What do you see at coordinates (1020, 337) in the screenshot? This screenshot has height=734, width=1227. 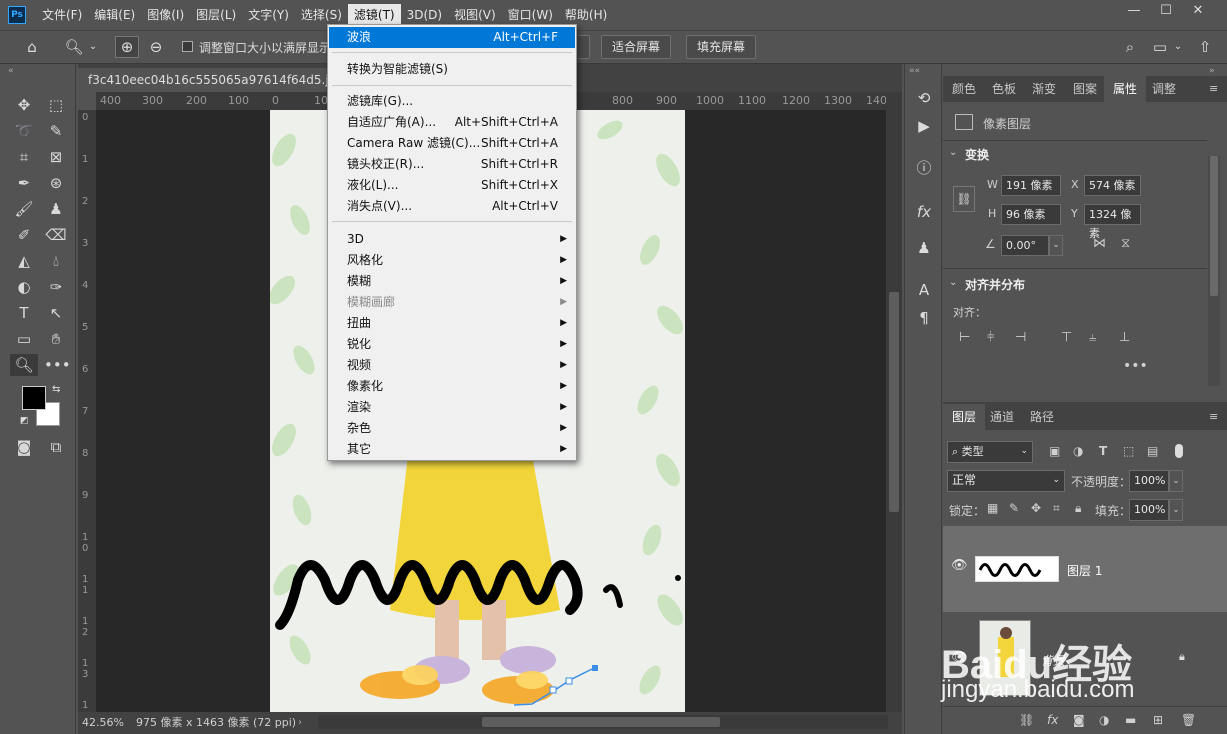 I see `align-right-icon: ⊣` at bounding box center [1020, 337].